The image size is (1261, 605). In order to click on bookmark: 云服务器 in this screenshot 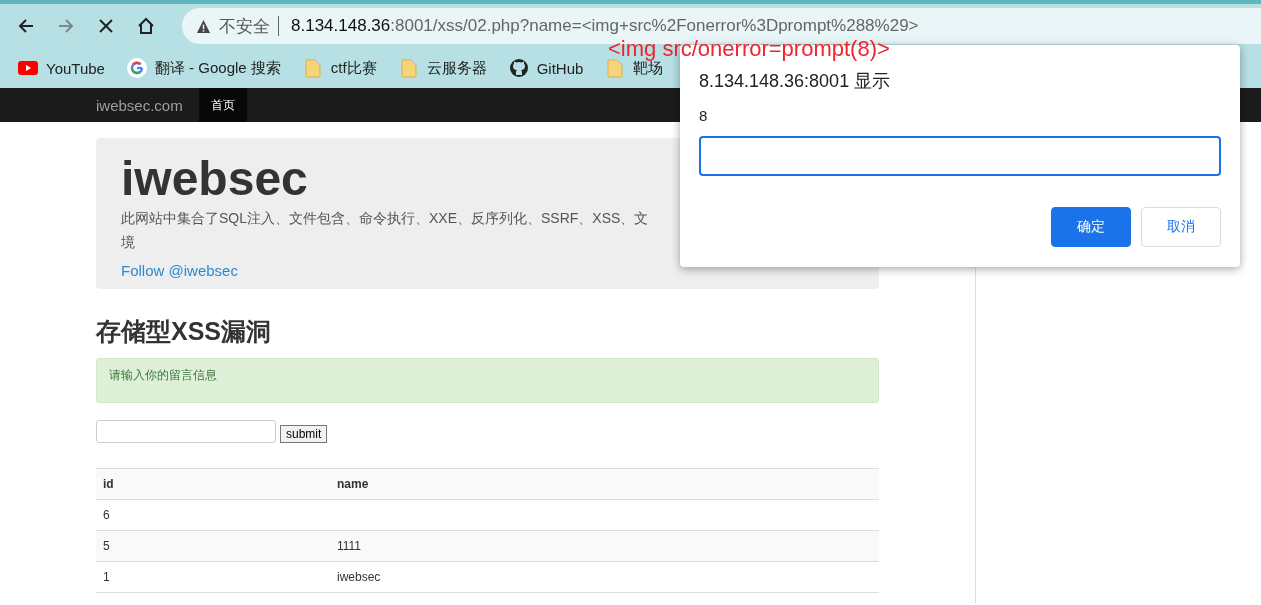, I will do `click(442, 68)`.